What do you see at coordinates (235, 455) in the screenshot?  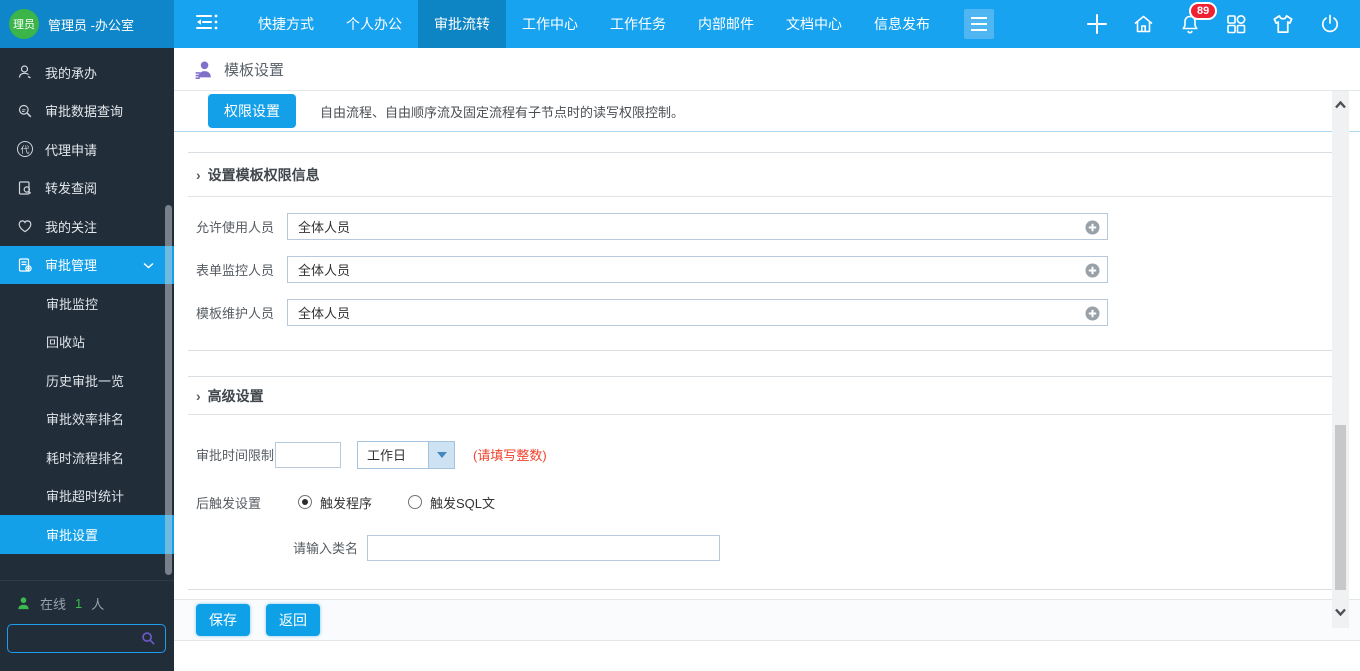 I see `field-label: 审批时间限制` at bounding box center [235, 455].